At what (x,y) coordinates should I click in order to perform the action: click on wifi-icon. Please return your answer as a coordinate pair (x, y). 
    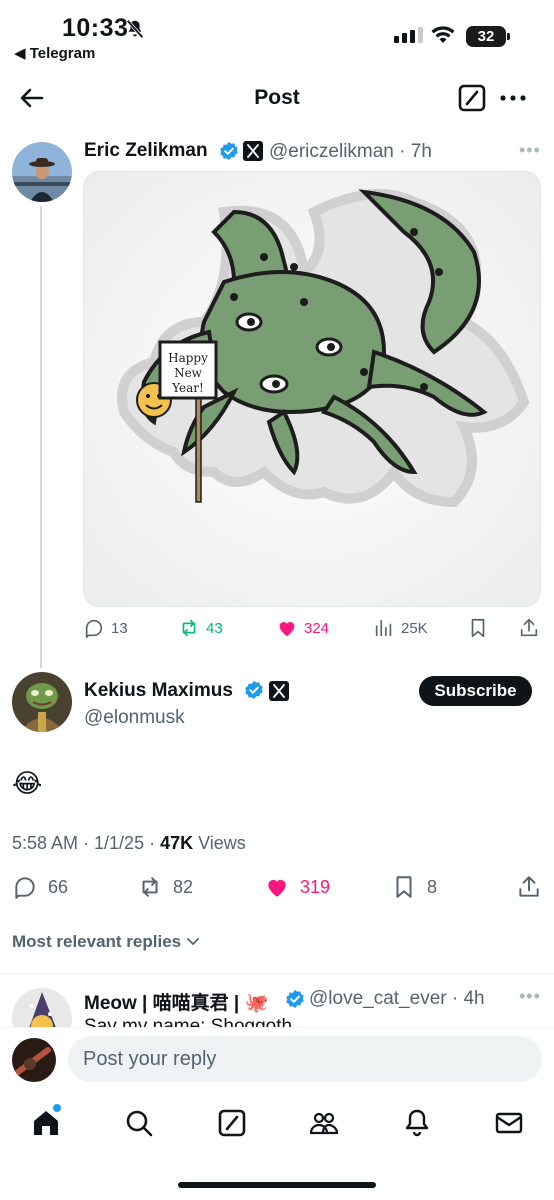
    Looking at the image, I should click on (443, 34).